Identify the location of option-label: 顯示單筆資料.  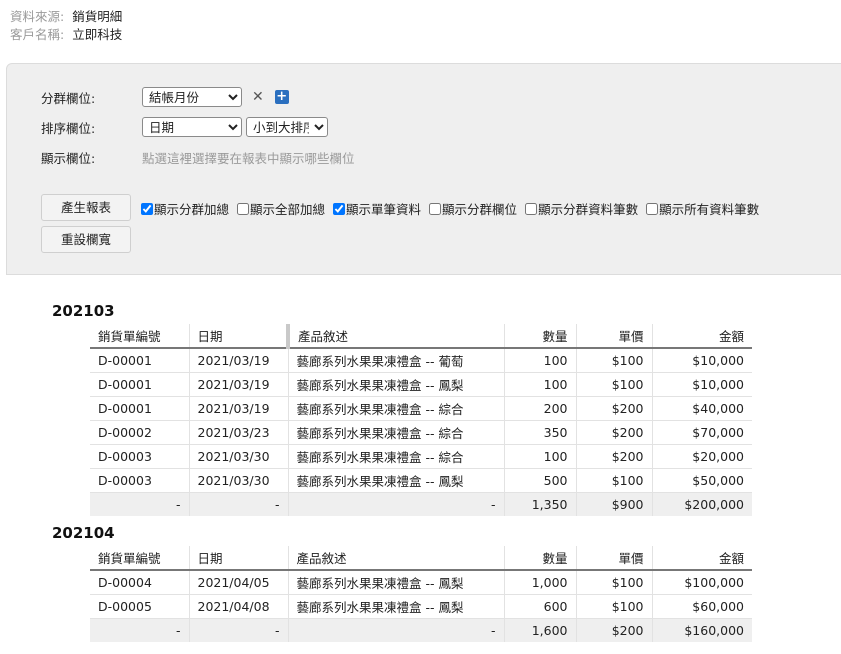
(384, 209).